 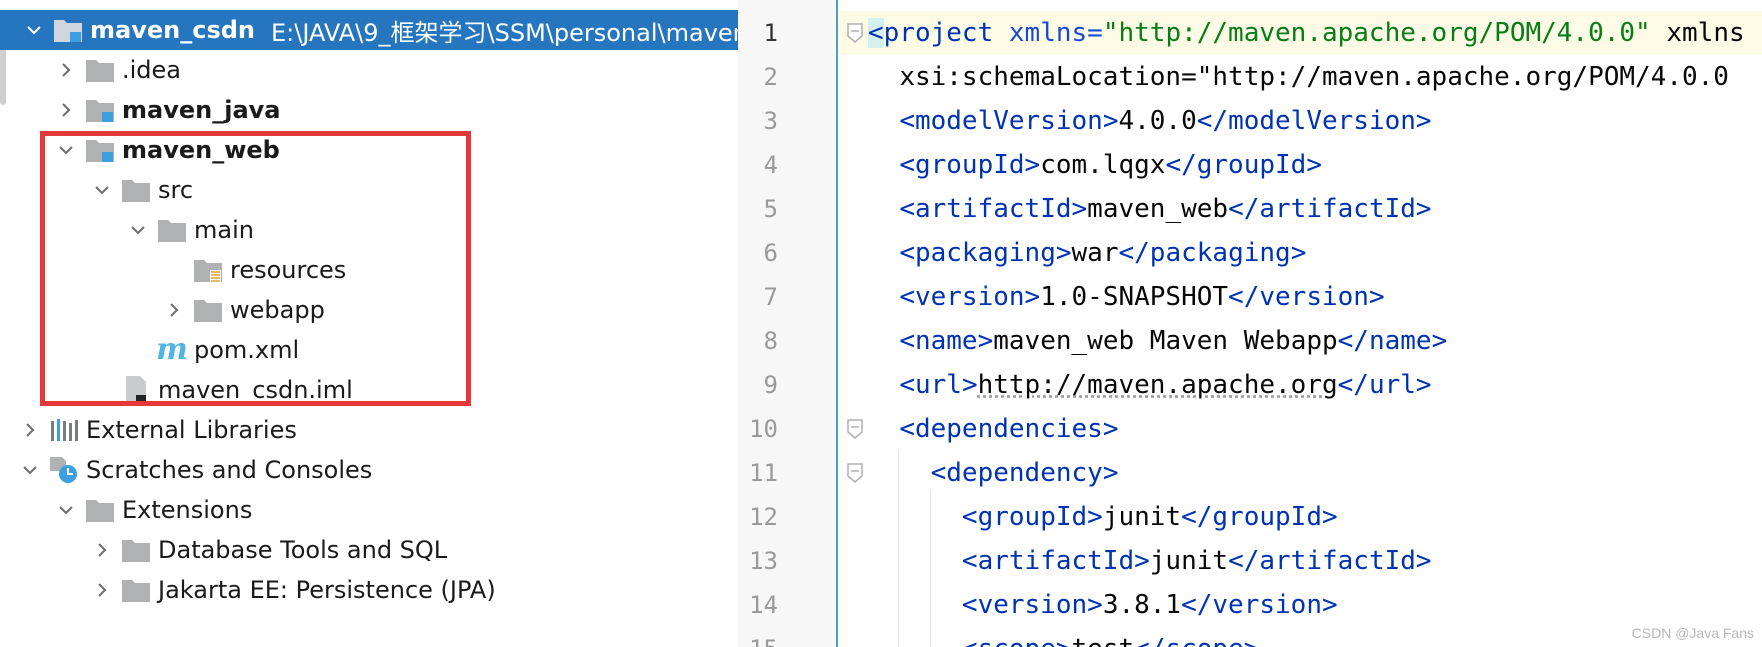 What do you see at coordinates (229, 470) in the screenshot?
I see `tree-item-label: Scratches and Consoles` at bounding box center [229, 470].